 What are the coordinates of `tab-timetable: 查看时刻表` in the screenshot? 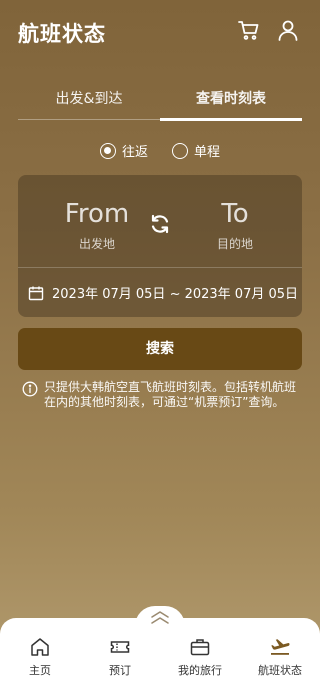 It's located at (231, 98).